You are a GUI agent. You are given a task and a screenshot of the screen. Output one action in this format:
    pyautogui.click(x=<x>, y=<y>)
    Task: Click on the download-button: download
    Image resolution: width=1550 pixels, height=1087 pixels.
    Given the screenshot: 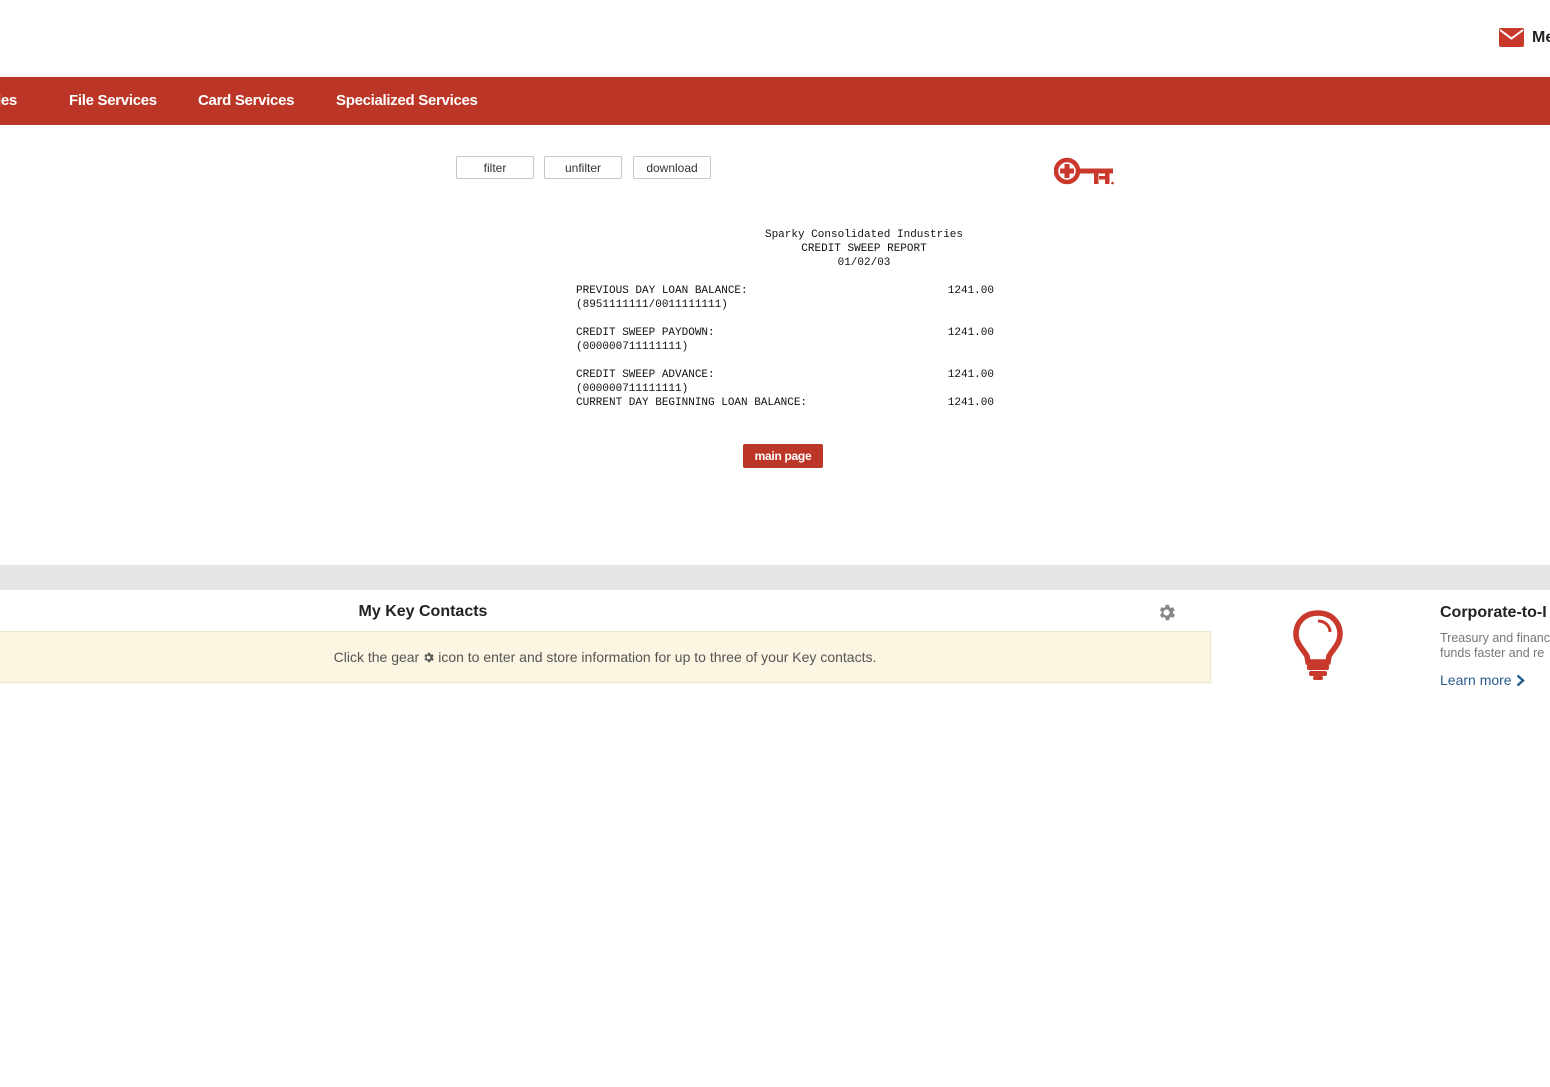 What is the action you would take?
    pyautogui.click(x=672, y=167)
    